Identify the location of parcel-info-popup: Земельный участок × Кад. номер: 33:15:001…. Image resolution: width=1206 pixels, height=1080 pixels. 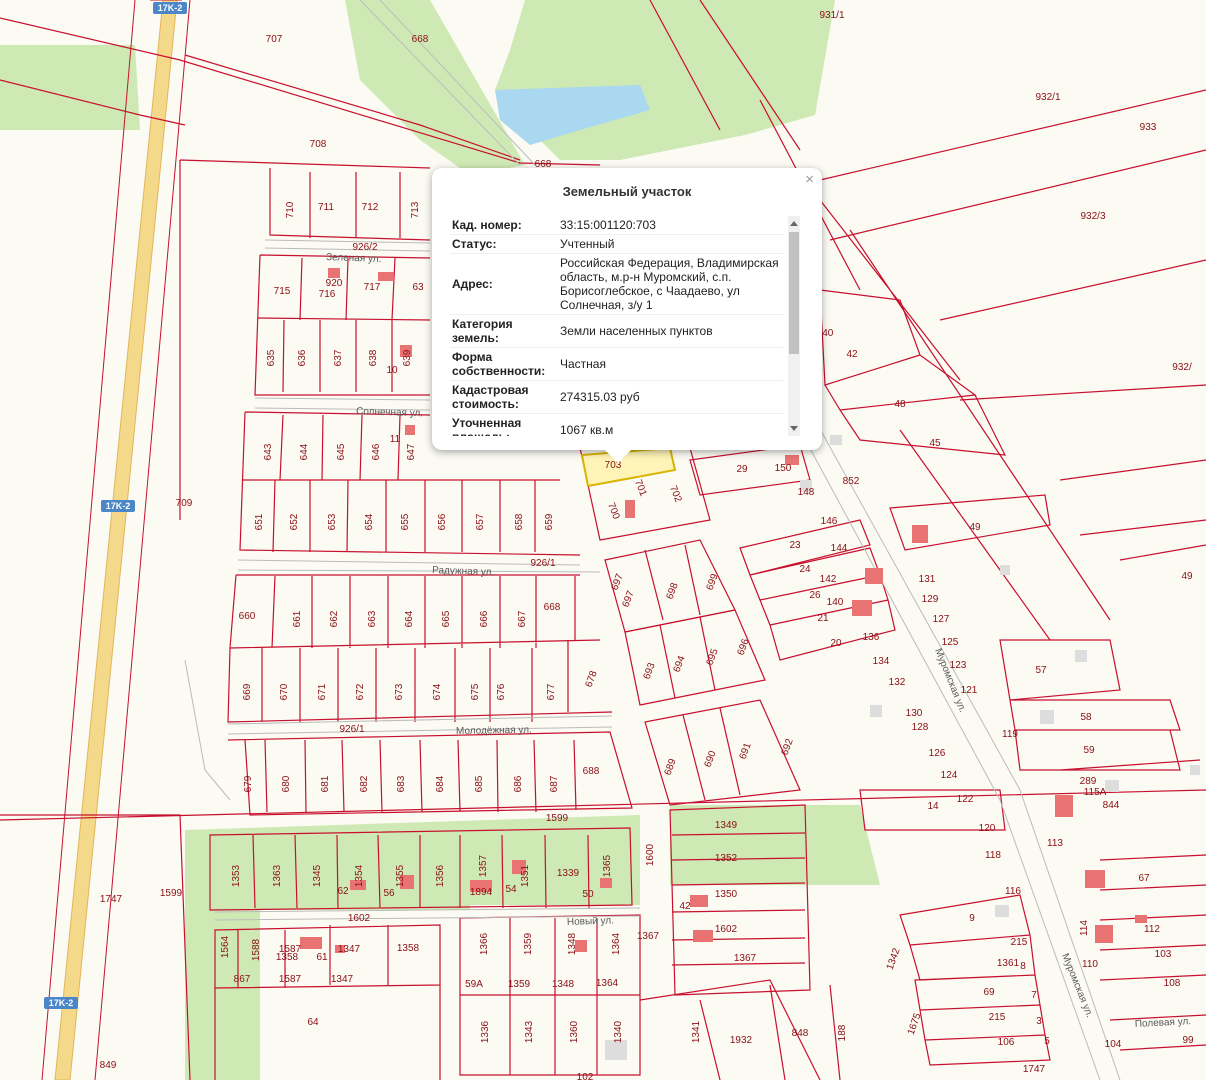
(627, 309).